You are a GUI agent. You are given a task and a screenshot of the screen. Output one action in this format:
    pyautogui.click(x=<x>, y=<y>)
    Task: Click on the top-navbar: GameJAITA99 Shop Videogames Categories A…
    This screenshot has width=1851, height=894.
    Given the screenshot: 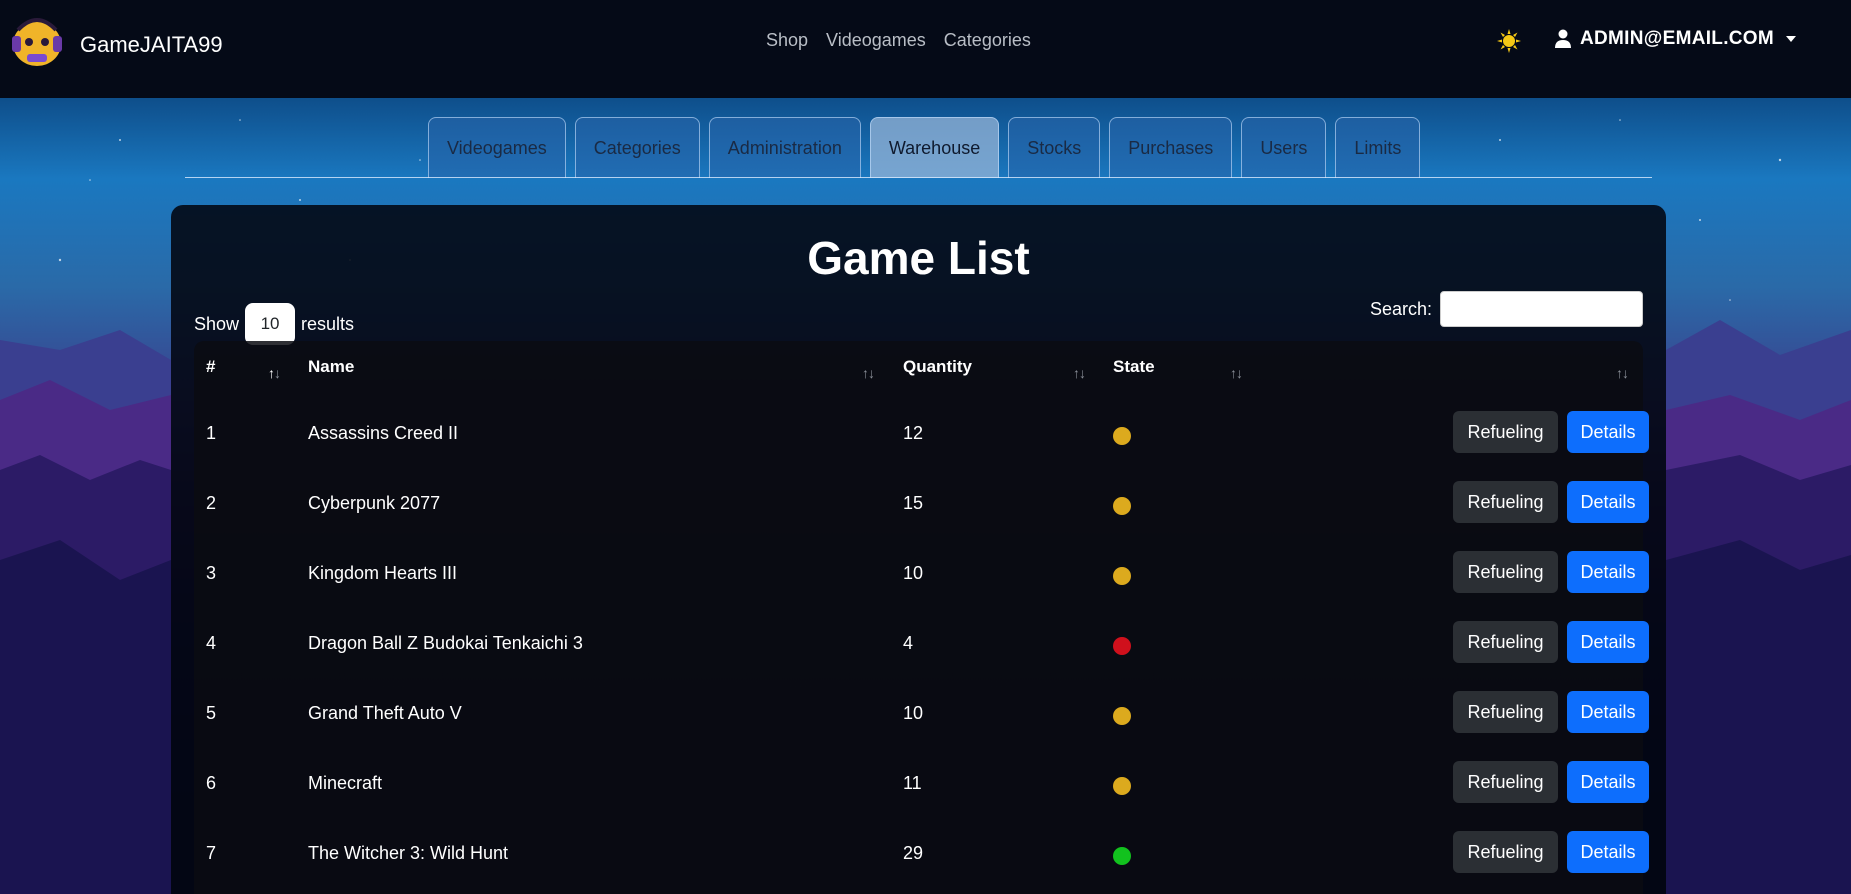 What is the action you would take?
    pyautogui.click(x=925, y=49)
    